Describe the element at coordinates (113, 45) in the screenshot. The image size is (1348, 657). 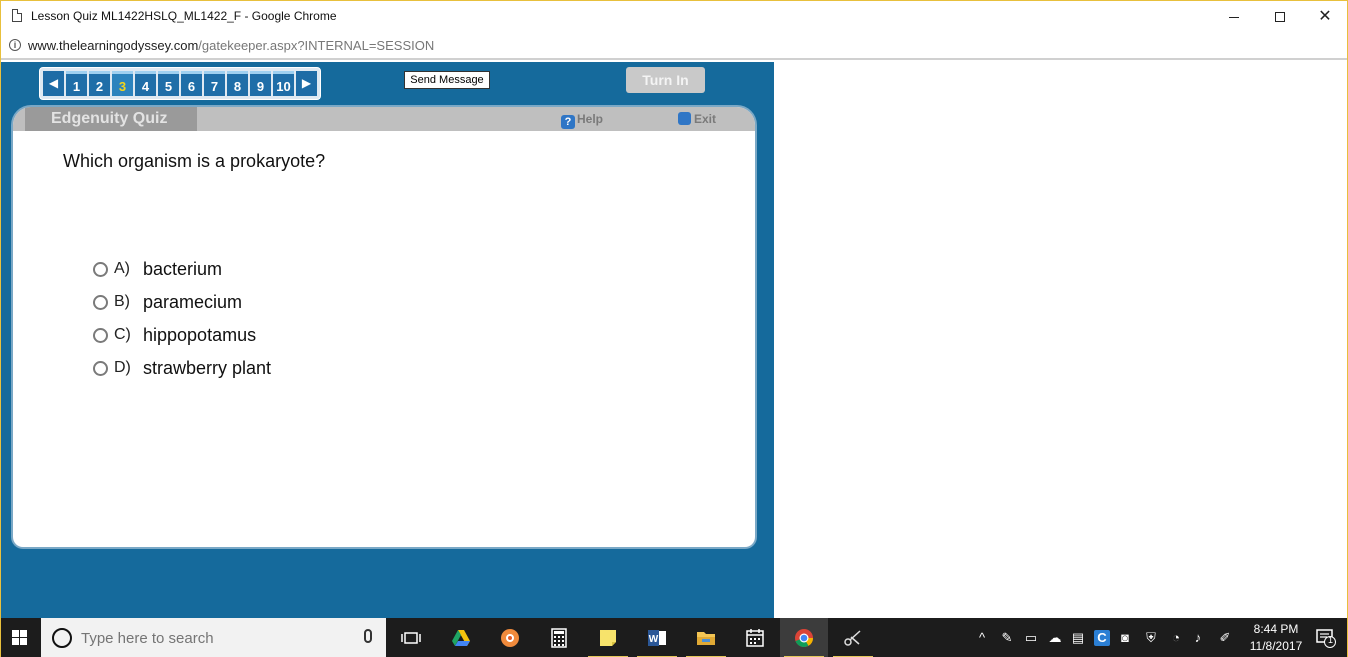
I see `url-host: www.thelearningodyssey.com` at that location.